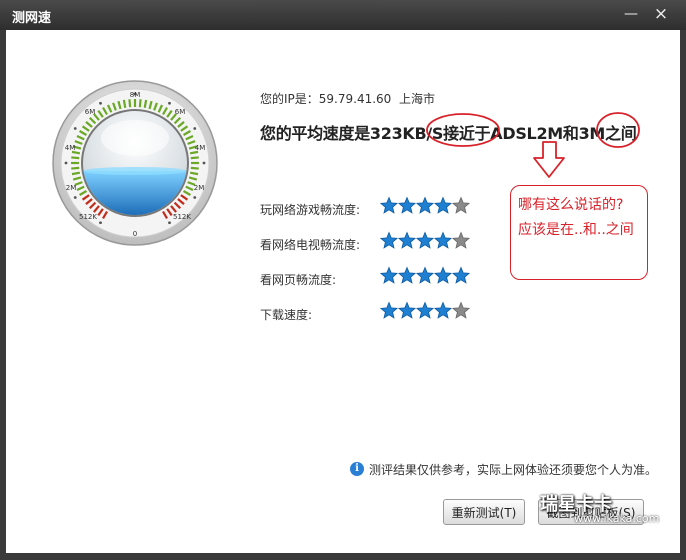 This screenshot has width=686, height=560. Describe the element at coordinates (286, 315) in the screenshot. I see `rating-label-download: 下载速度:` at that location.